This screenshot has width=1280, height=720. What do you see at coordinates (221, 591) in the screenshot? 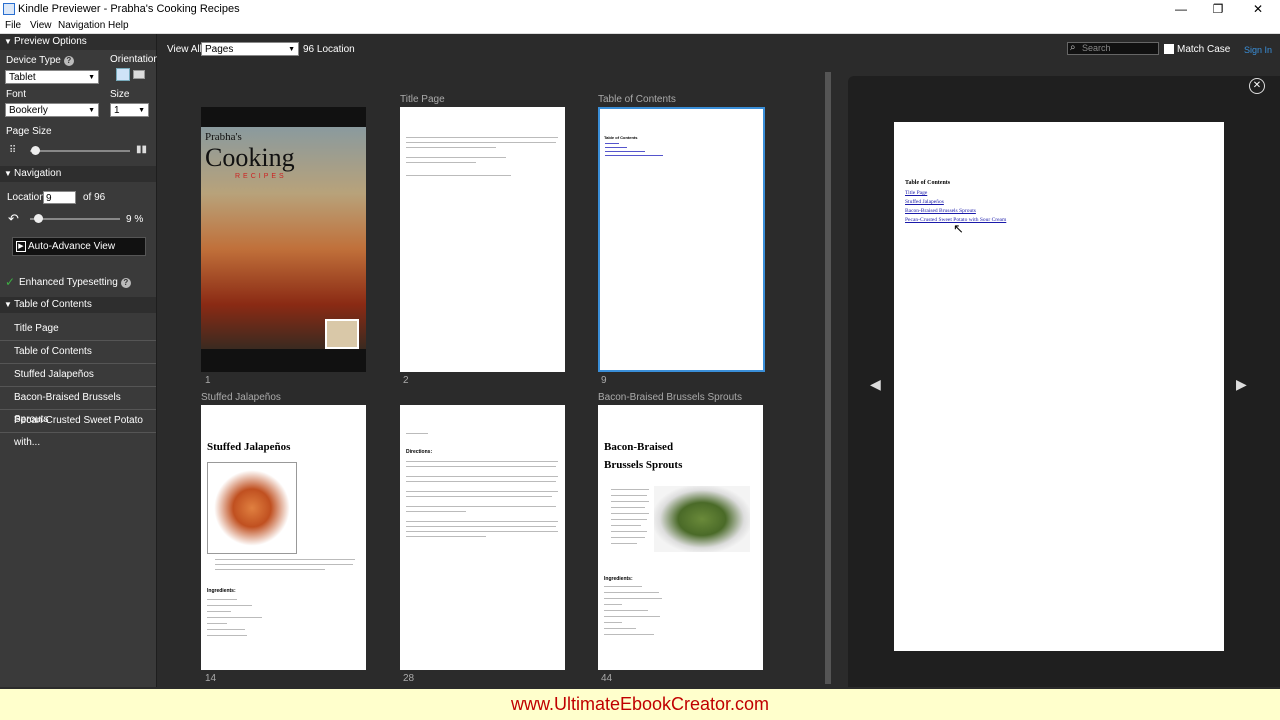
I see `ingredients-heading: Ingredients:` at bounding box center [221, 591].